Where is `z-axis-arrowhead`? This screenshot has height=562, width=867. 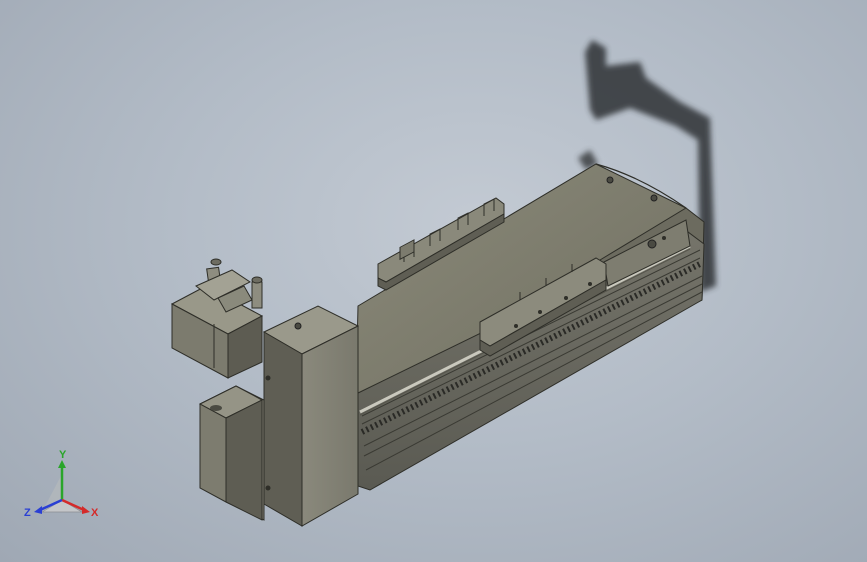
z-axis-arrowhead is located at coordinates (38, 510).